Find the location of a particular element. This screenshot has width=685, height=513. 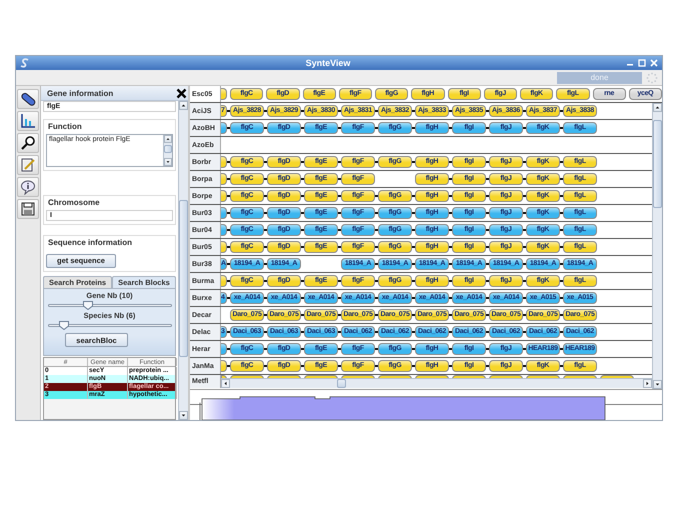

group-title: Chromosome is located at coordinates (74, 202).